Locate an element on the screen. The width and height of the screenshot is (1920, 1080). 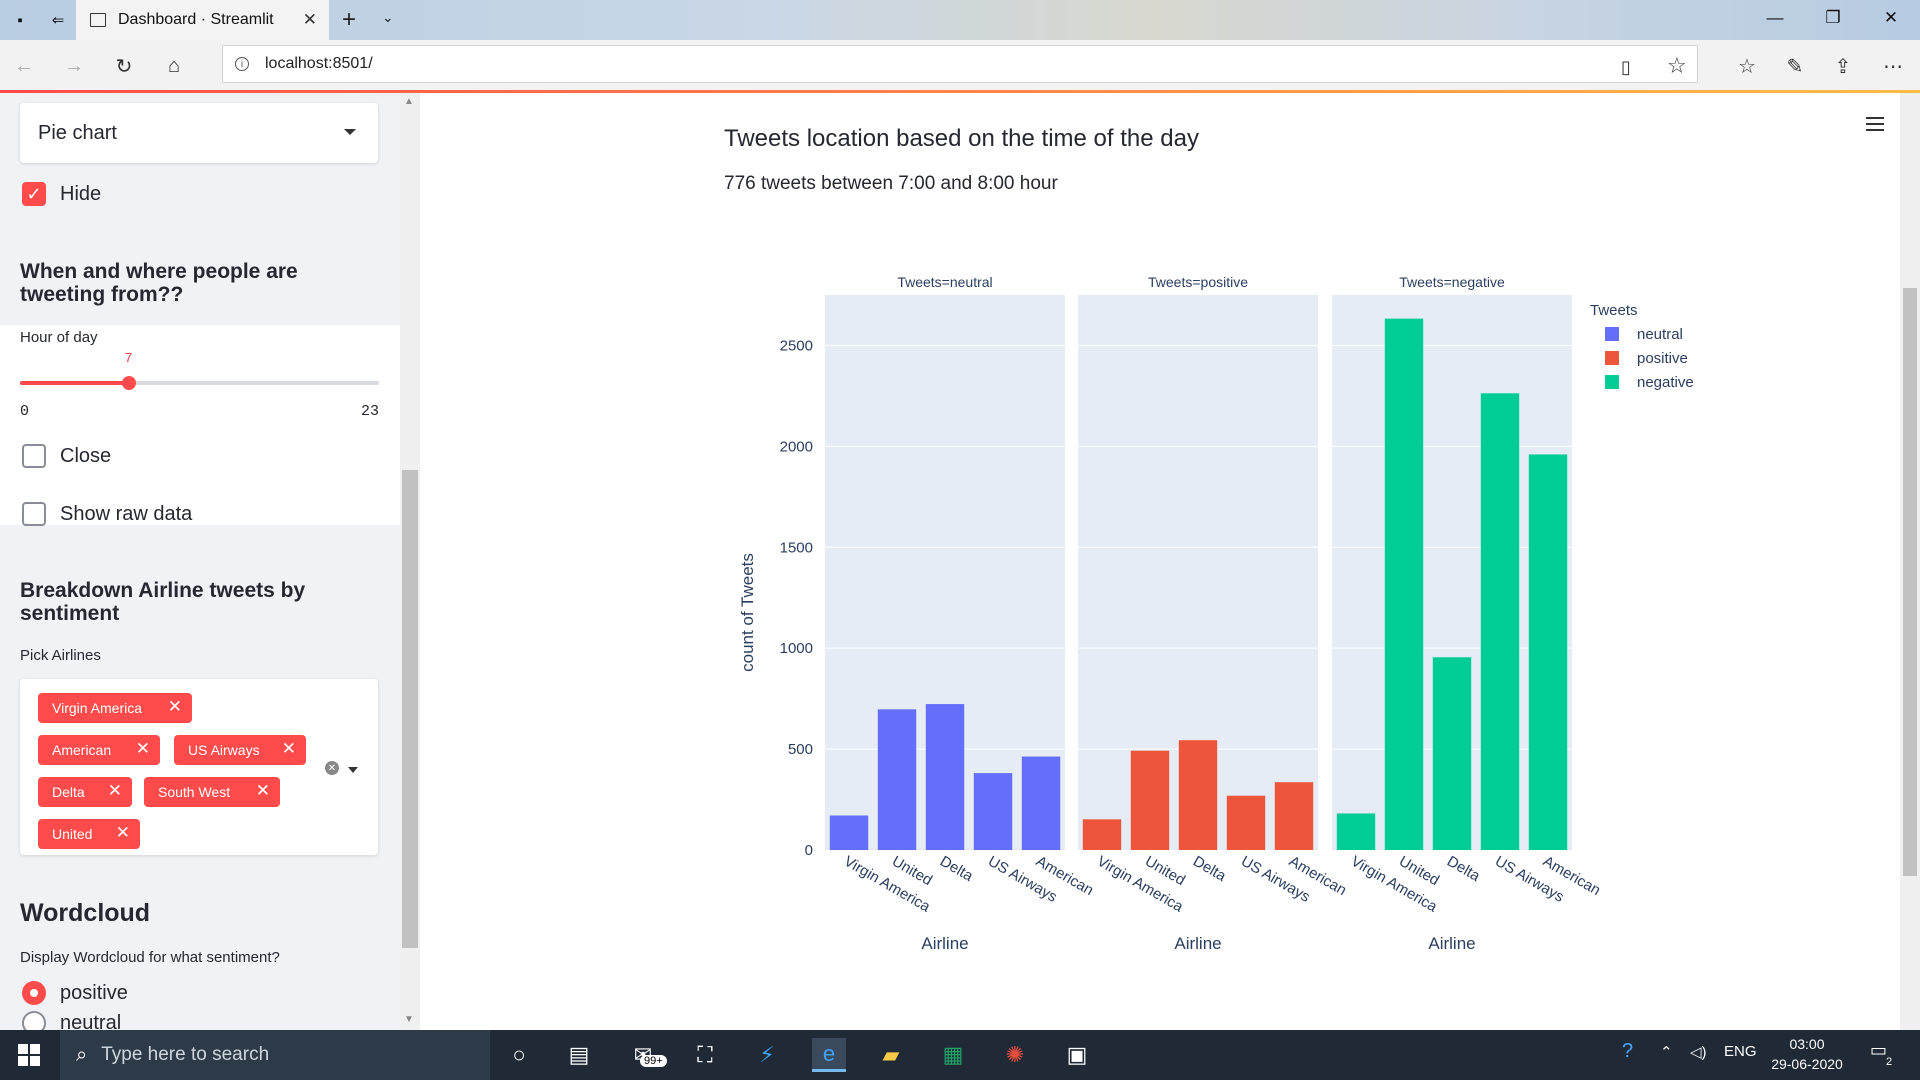
mail-badge: 99+ is located at coordinates (653, 1061).